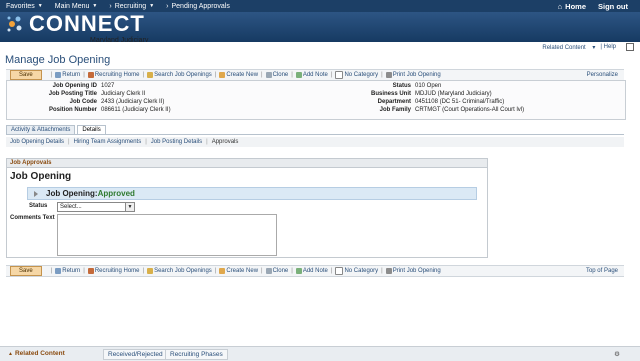 This screenshot has width=640, height=361. I want to click on tab-divider, so click(315, 134).